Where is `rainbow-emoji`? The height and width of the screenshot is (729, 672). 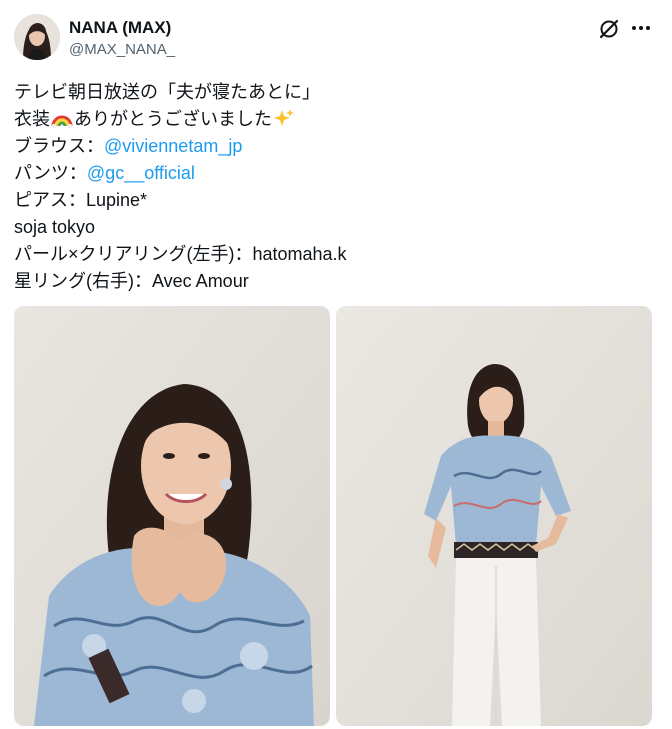
rainbow-emoji is located at coordinates (62, 118).